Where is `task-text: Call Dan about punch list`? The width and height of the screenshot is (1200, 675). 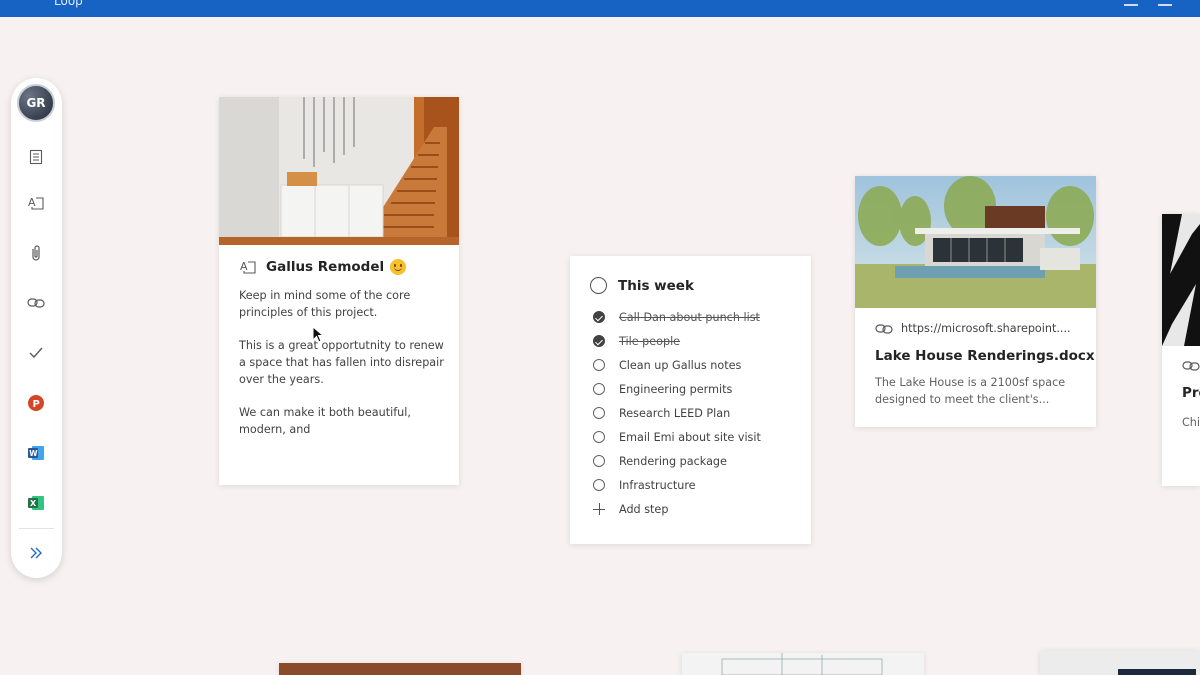 task-text: Call Dan about punch list is located at coordinates (689, 317).